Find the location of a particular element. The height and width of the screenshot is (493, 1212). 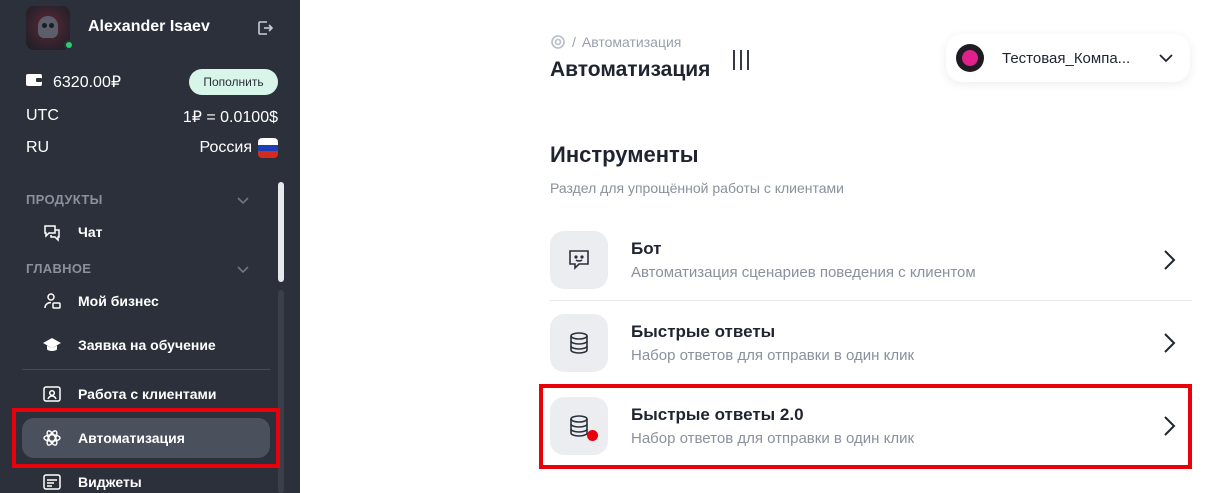

tool-name: Бот is located at coordinates (646, 248).